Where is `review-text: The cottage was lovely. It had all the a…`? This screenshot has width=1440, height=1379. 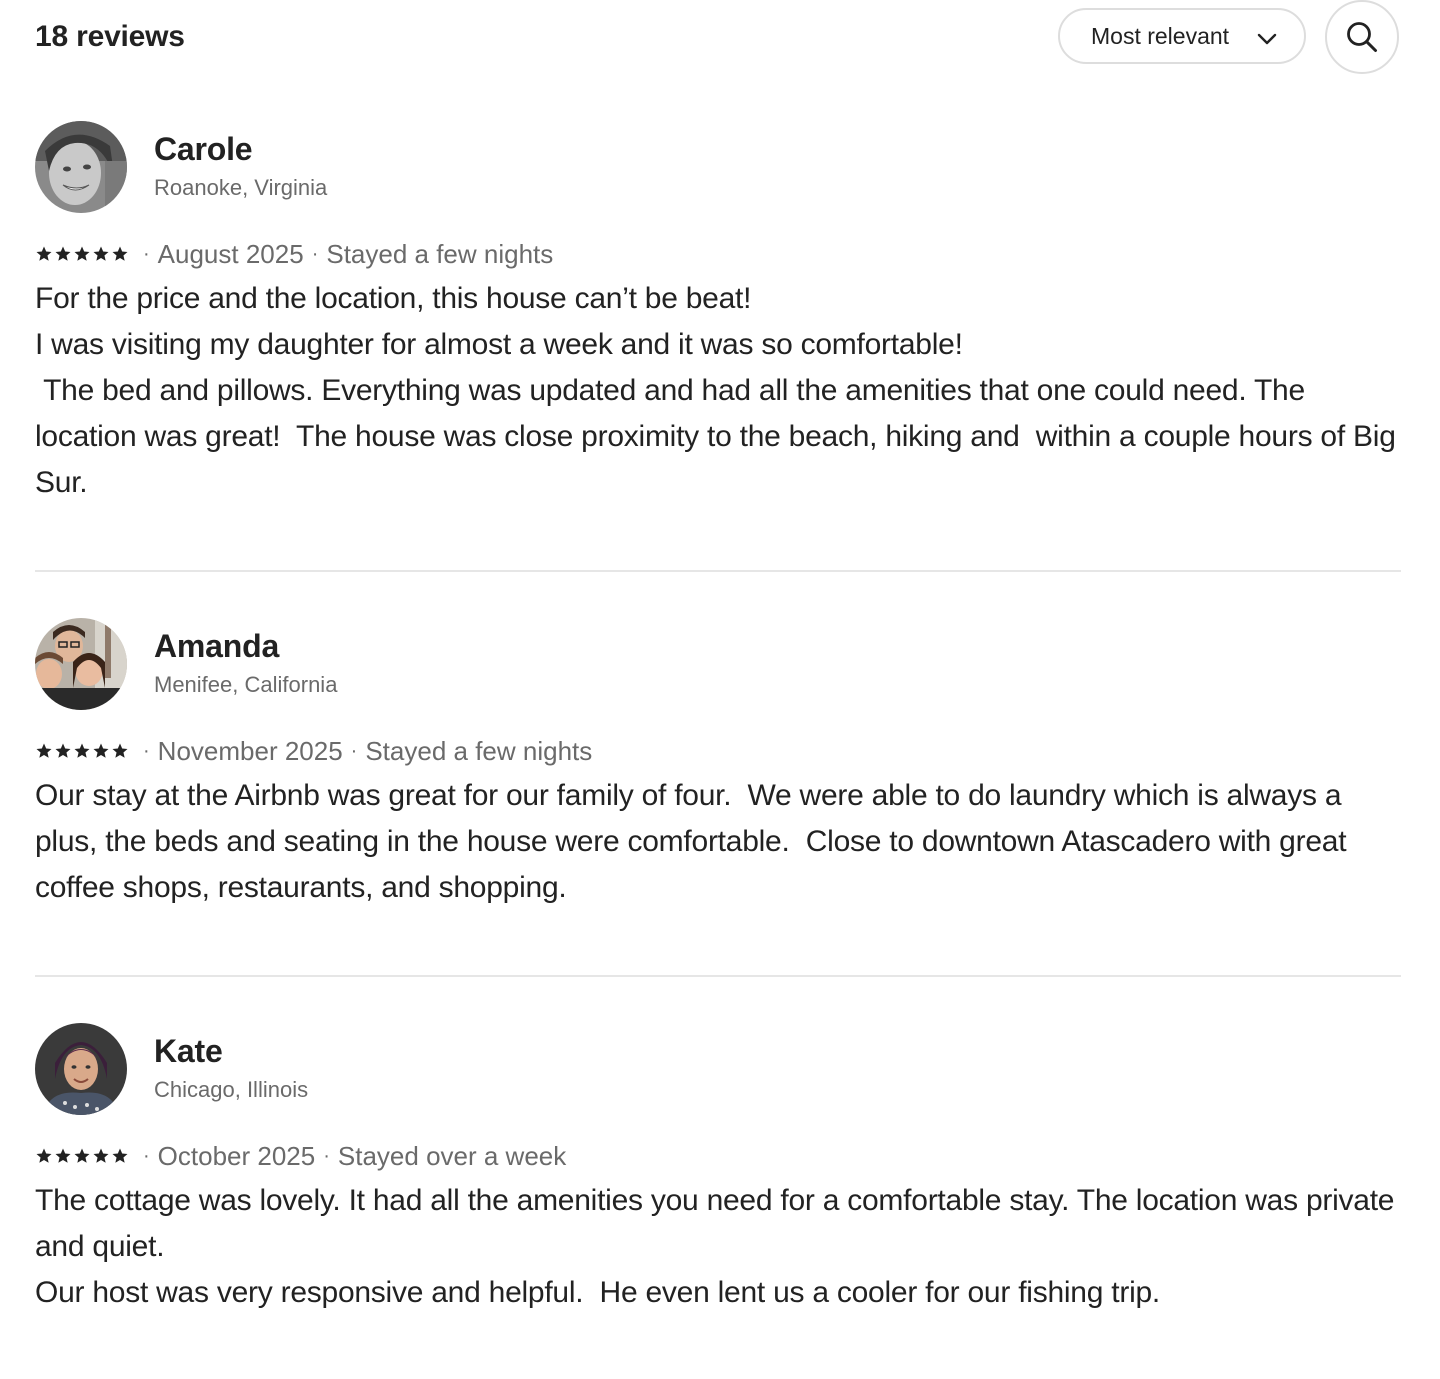
review-text: The cottage was lovely. It had all the a… is located at coordinates (715, 1246).